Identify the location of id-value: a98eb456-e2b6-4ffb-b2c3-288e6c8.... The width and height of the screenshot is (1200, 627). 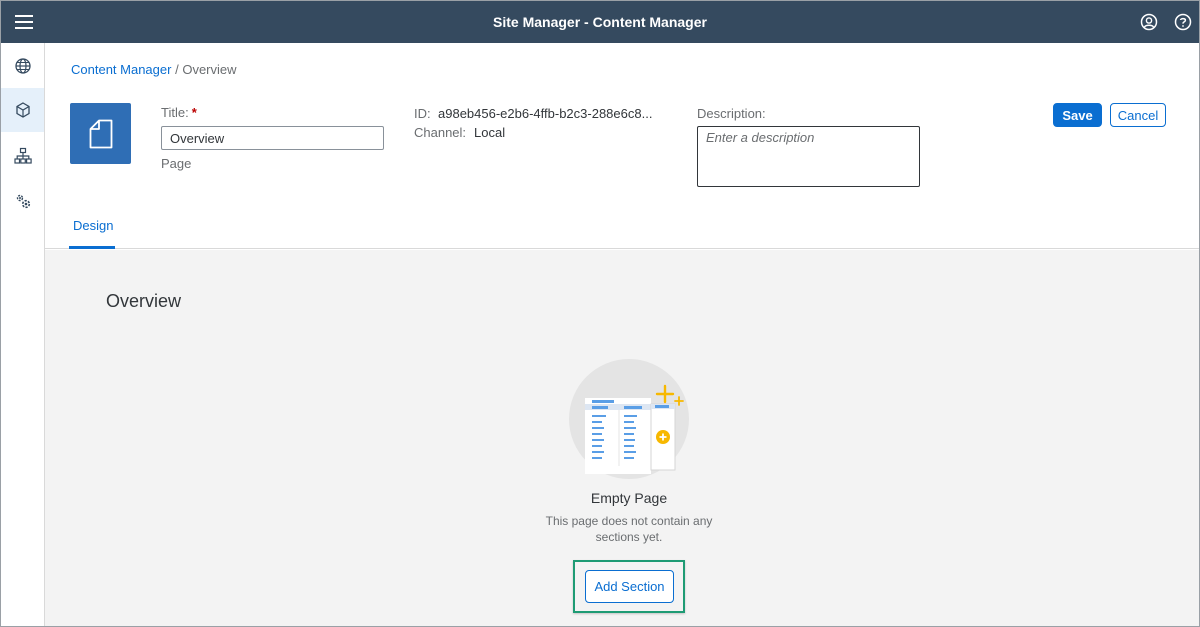
(545, 113).